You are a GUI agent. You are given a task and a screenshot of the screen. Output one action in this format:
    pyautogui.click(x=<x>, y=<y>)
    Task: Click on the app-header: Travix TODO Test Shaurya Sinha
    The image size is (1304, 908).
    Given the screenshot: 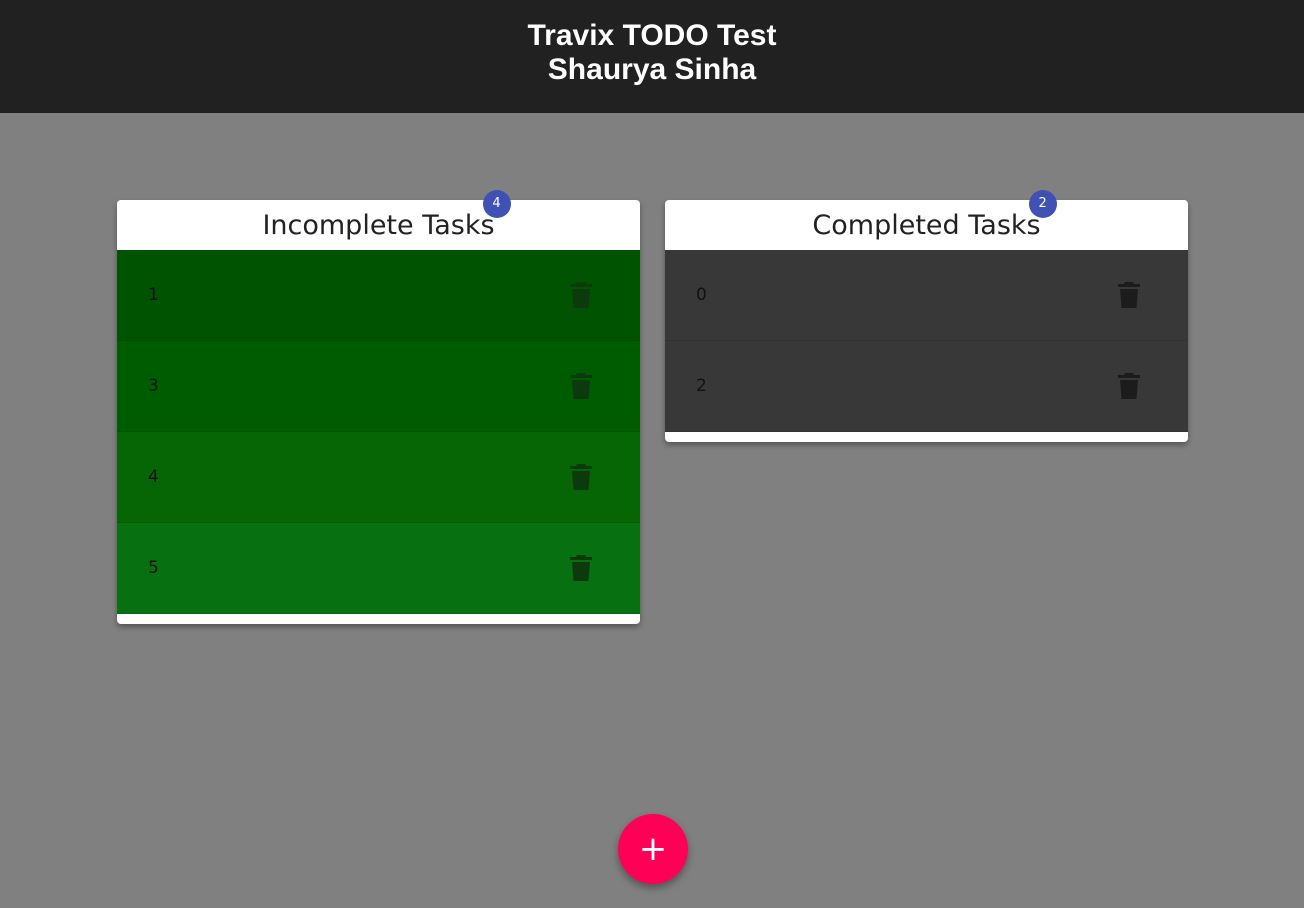 What is the action you would take?
    pyautogui.click(x=652, y=56)
    